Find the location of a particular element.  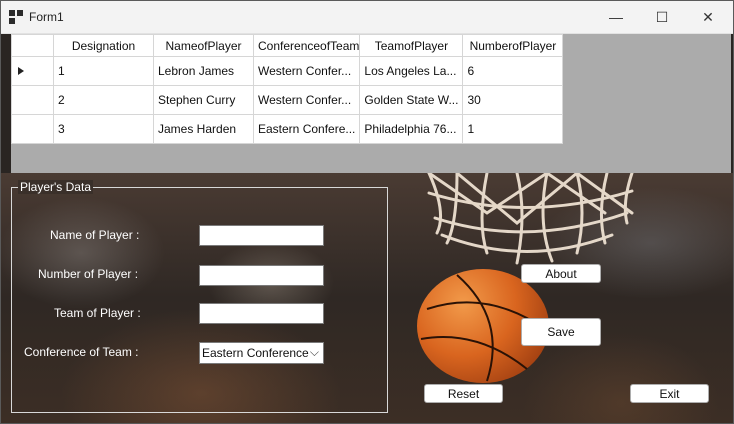

window-title: Form1 is located at coordinates (46, 17).